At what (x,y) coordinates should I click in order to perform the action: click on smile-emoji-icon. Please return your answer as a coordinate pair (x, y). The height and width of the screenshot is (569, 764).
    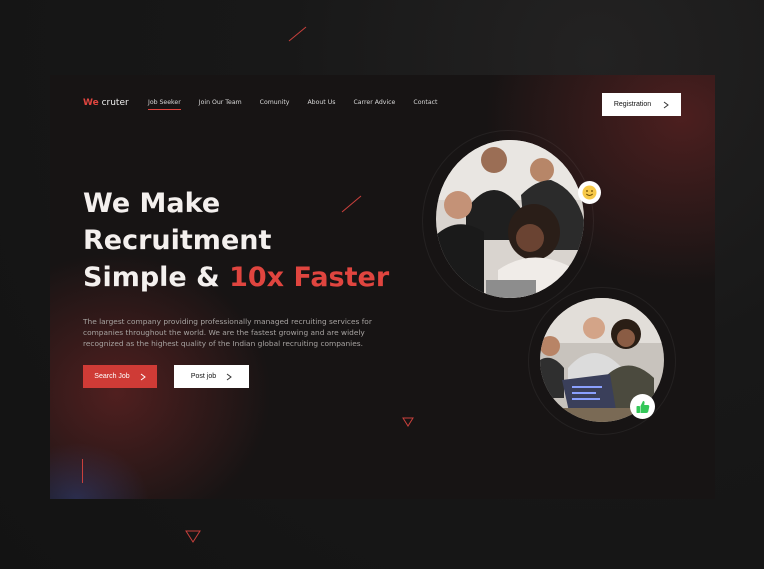
    Looking at the image, I should click on (589, 192).